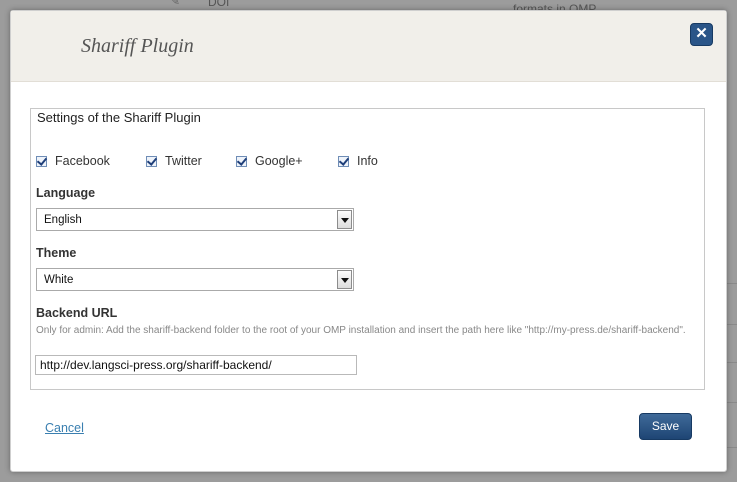 This screenshot has height=482, width=737. I want to click on facebook-label: Facebook, so click(82, 161).